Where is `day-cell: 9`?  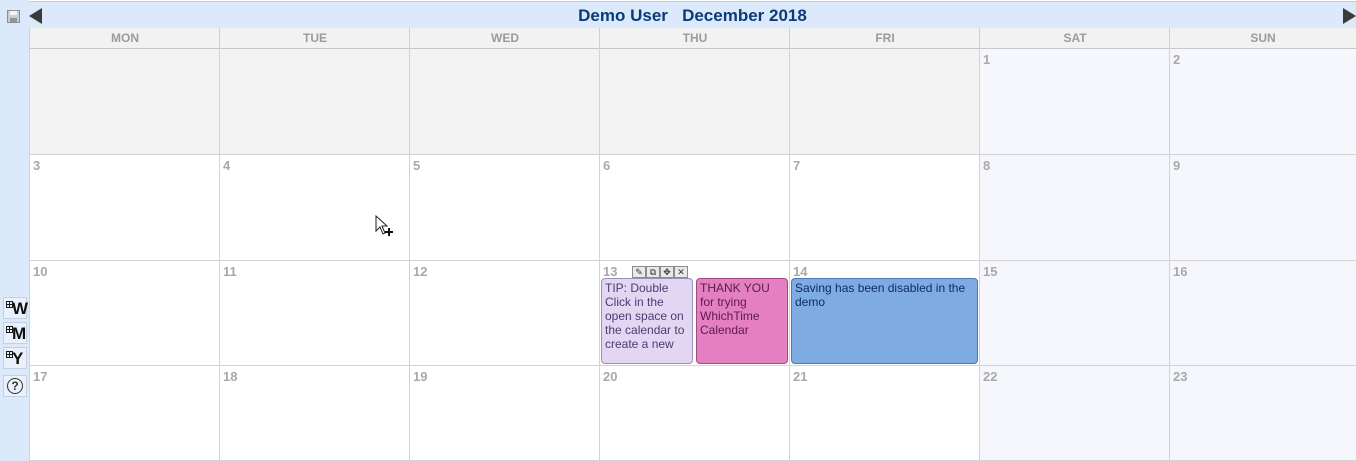 day-cell: 9 is located at coordinates (1262, 208).